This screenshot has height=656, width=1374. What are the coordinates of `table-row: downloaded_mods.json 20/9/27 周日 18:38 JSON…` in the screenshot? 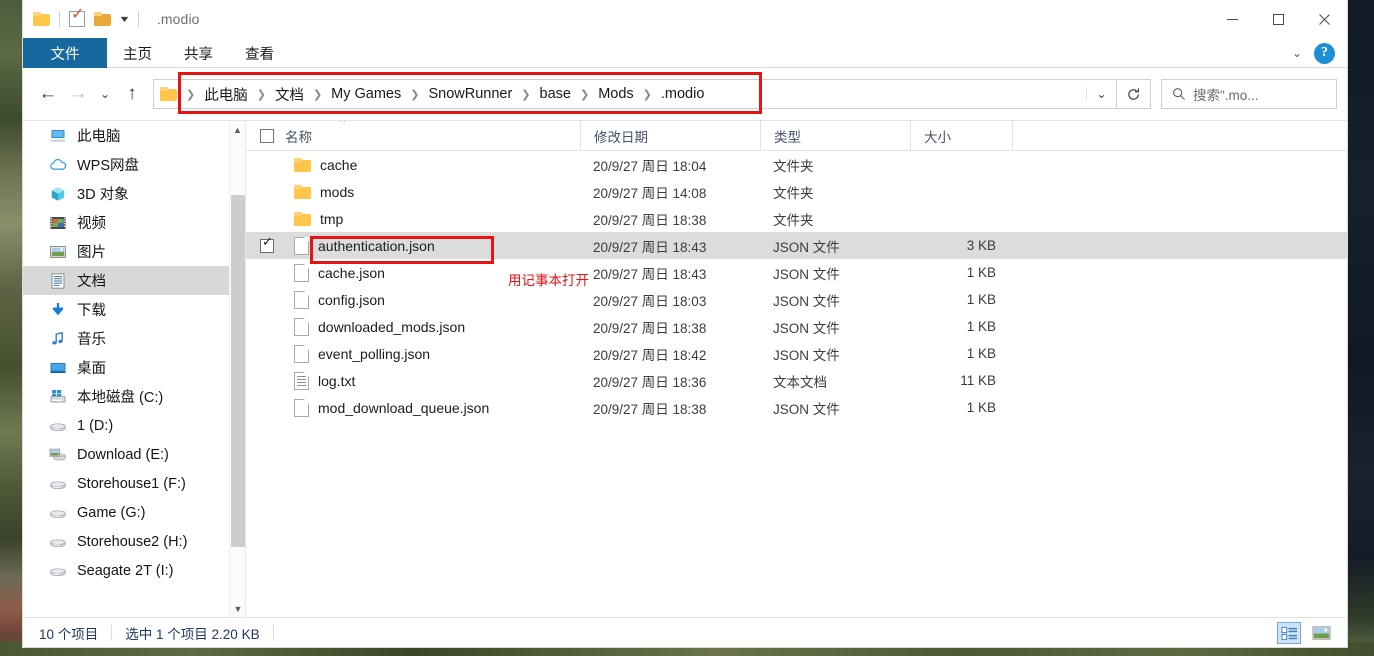 It's located at (796, 326).